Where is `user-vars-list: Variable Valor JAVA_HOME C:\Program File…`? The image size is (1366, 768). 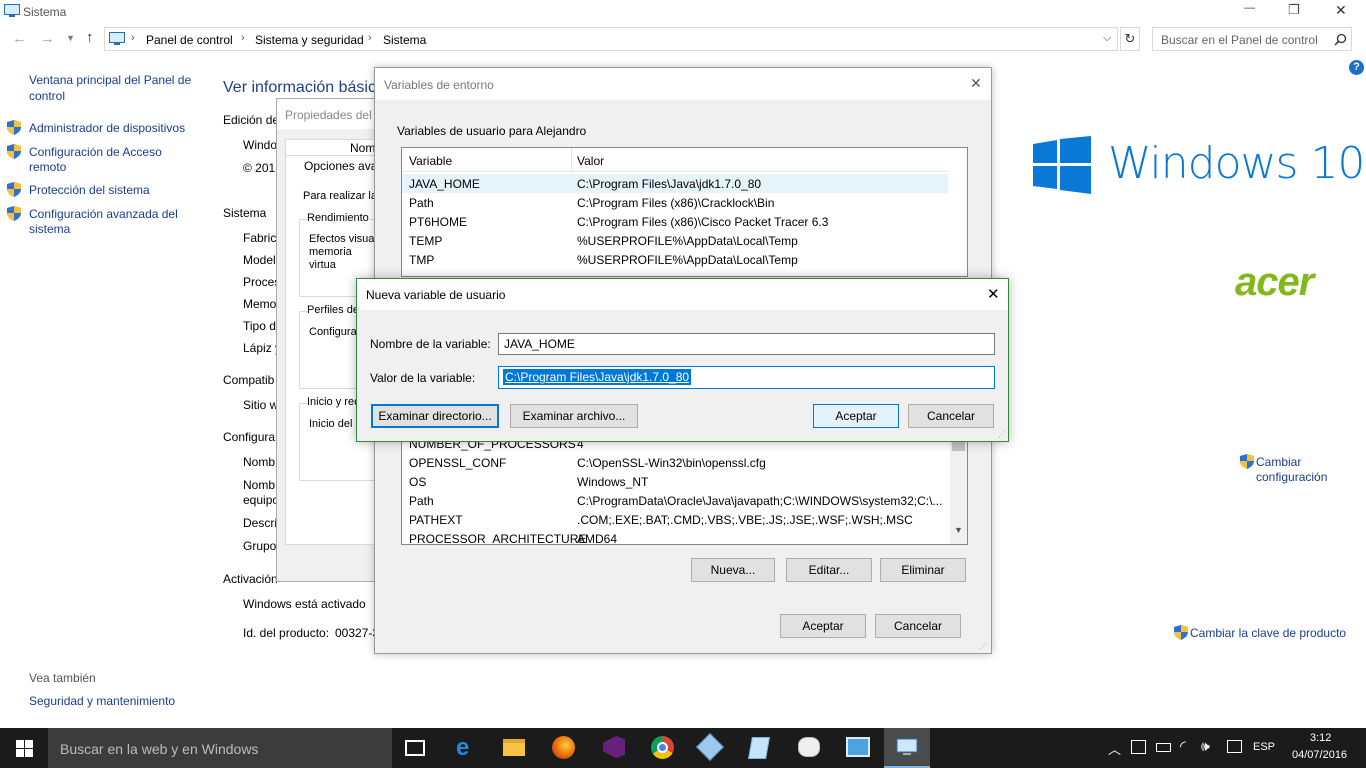
user-vars-list: Variable Valor JAVA_HOME C:\Program File… is located at coordinates (684, 212).